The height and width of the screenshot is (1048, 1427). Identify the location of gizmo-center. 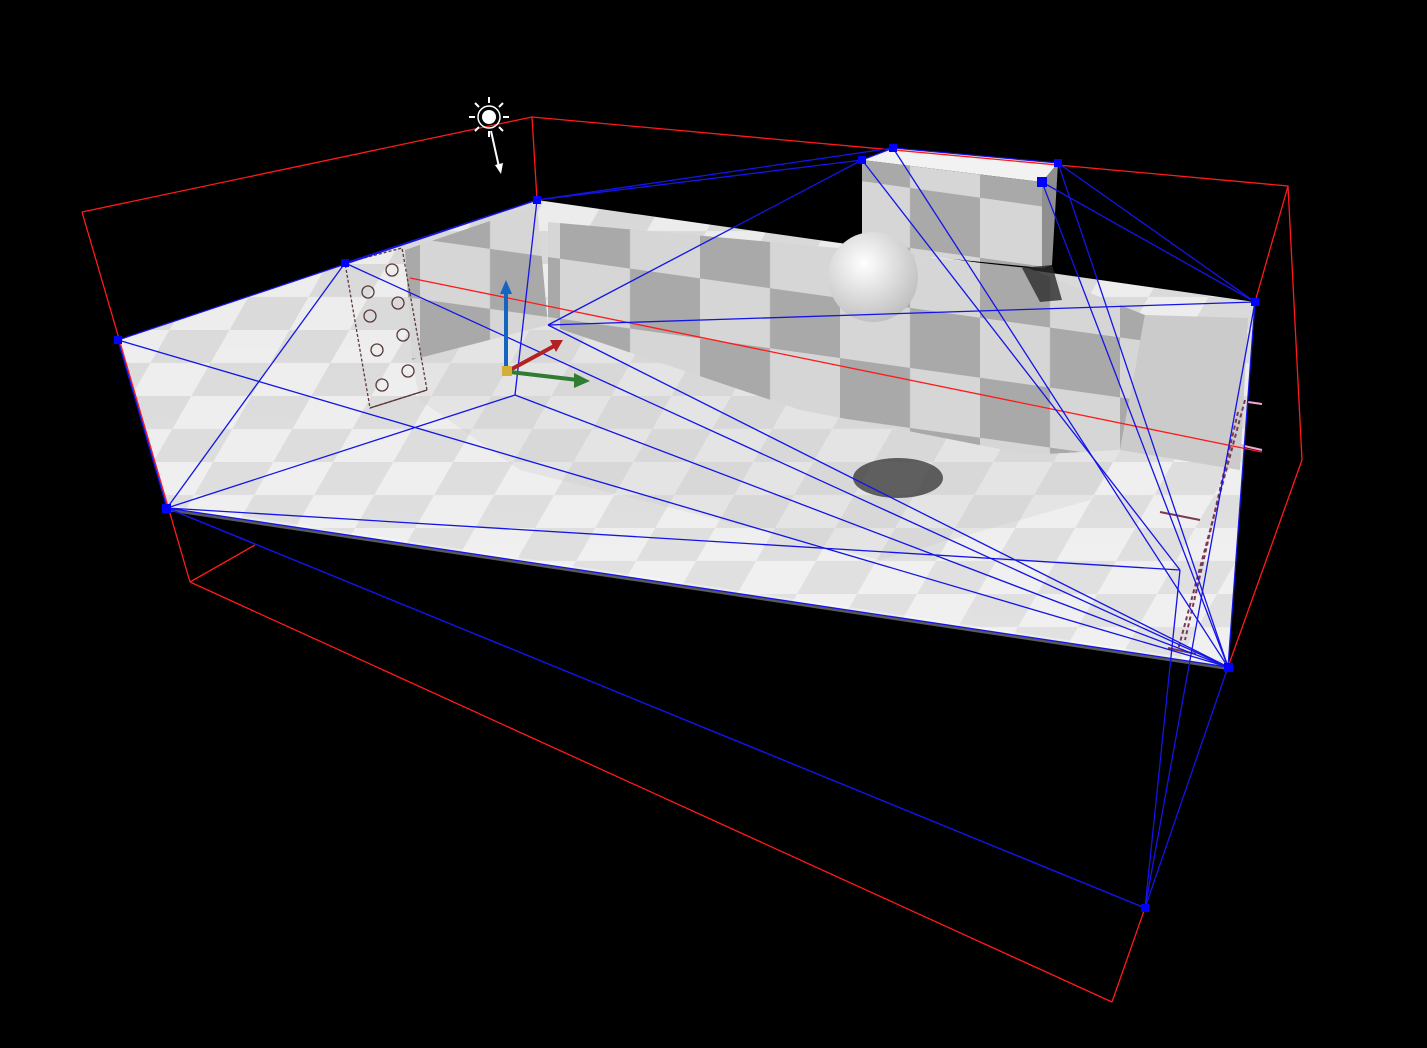
(507, 371).